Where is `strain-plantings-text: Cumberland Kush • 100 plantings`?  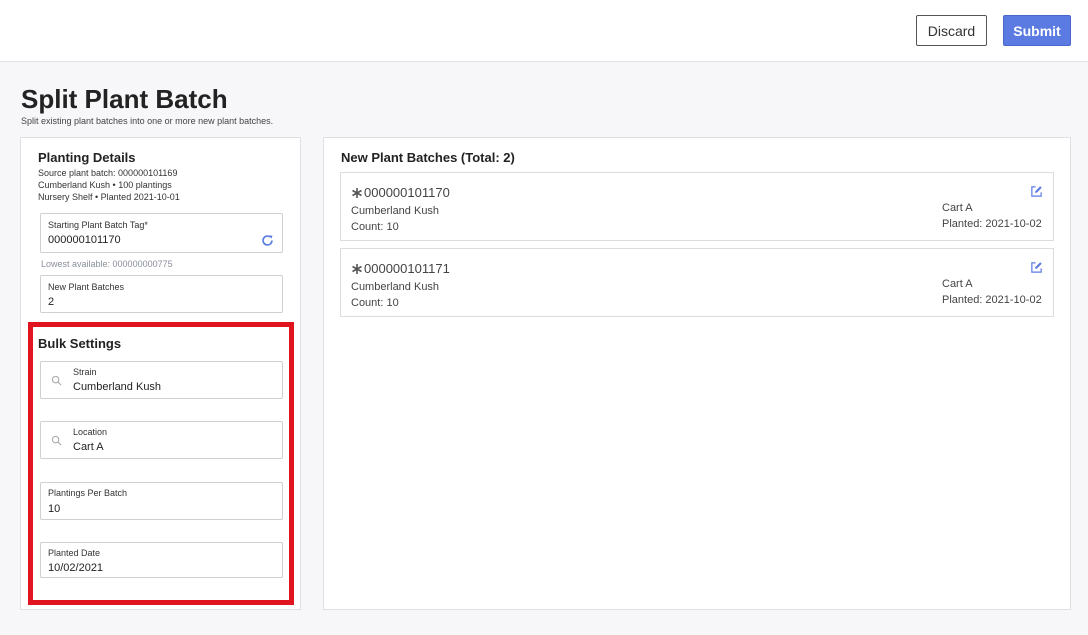
strain-plantings-text: Cumberland Kush • 100 plantings is located at coordinates (105, 185).